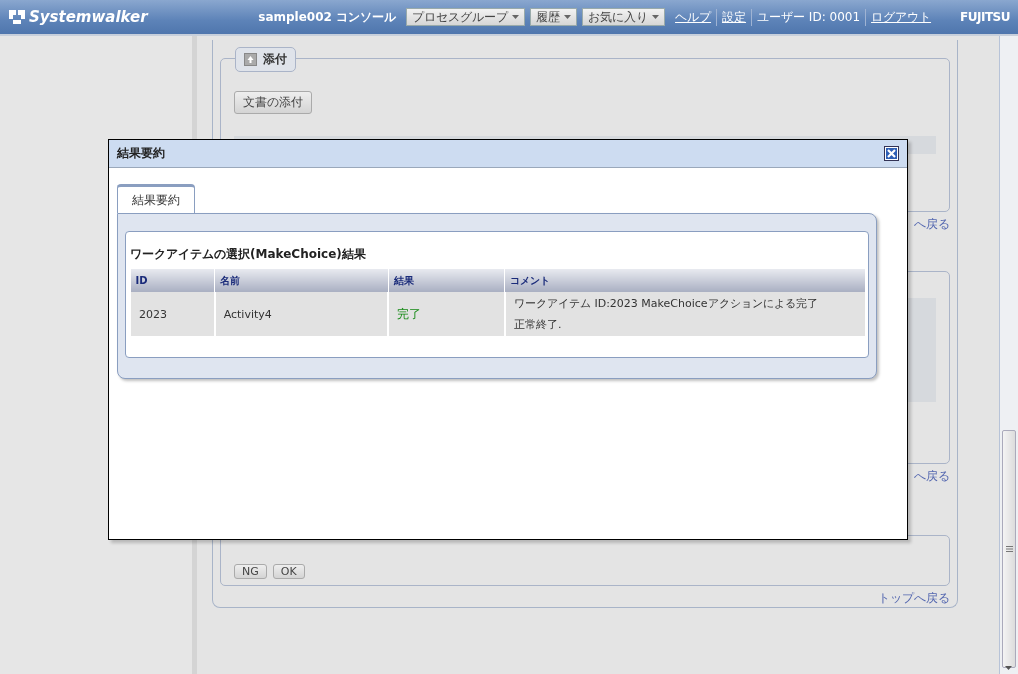 This screenshot has height=674, width=1018. I want to click on result-heading: ワークアイテムの選択(MakeChoice)結果, so click(248, 254).